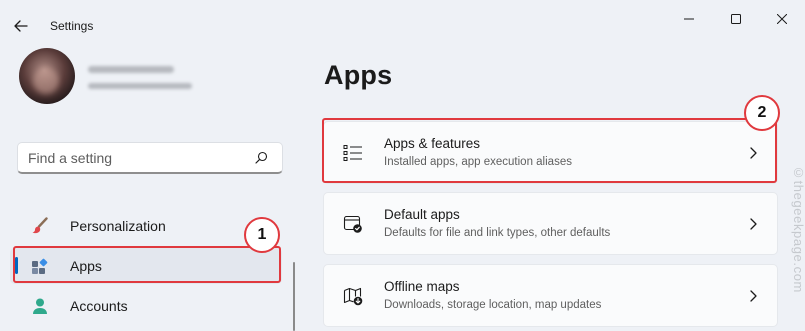  I want to click on card-title: Default apps, so click(422, 214).